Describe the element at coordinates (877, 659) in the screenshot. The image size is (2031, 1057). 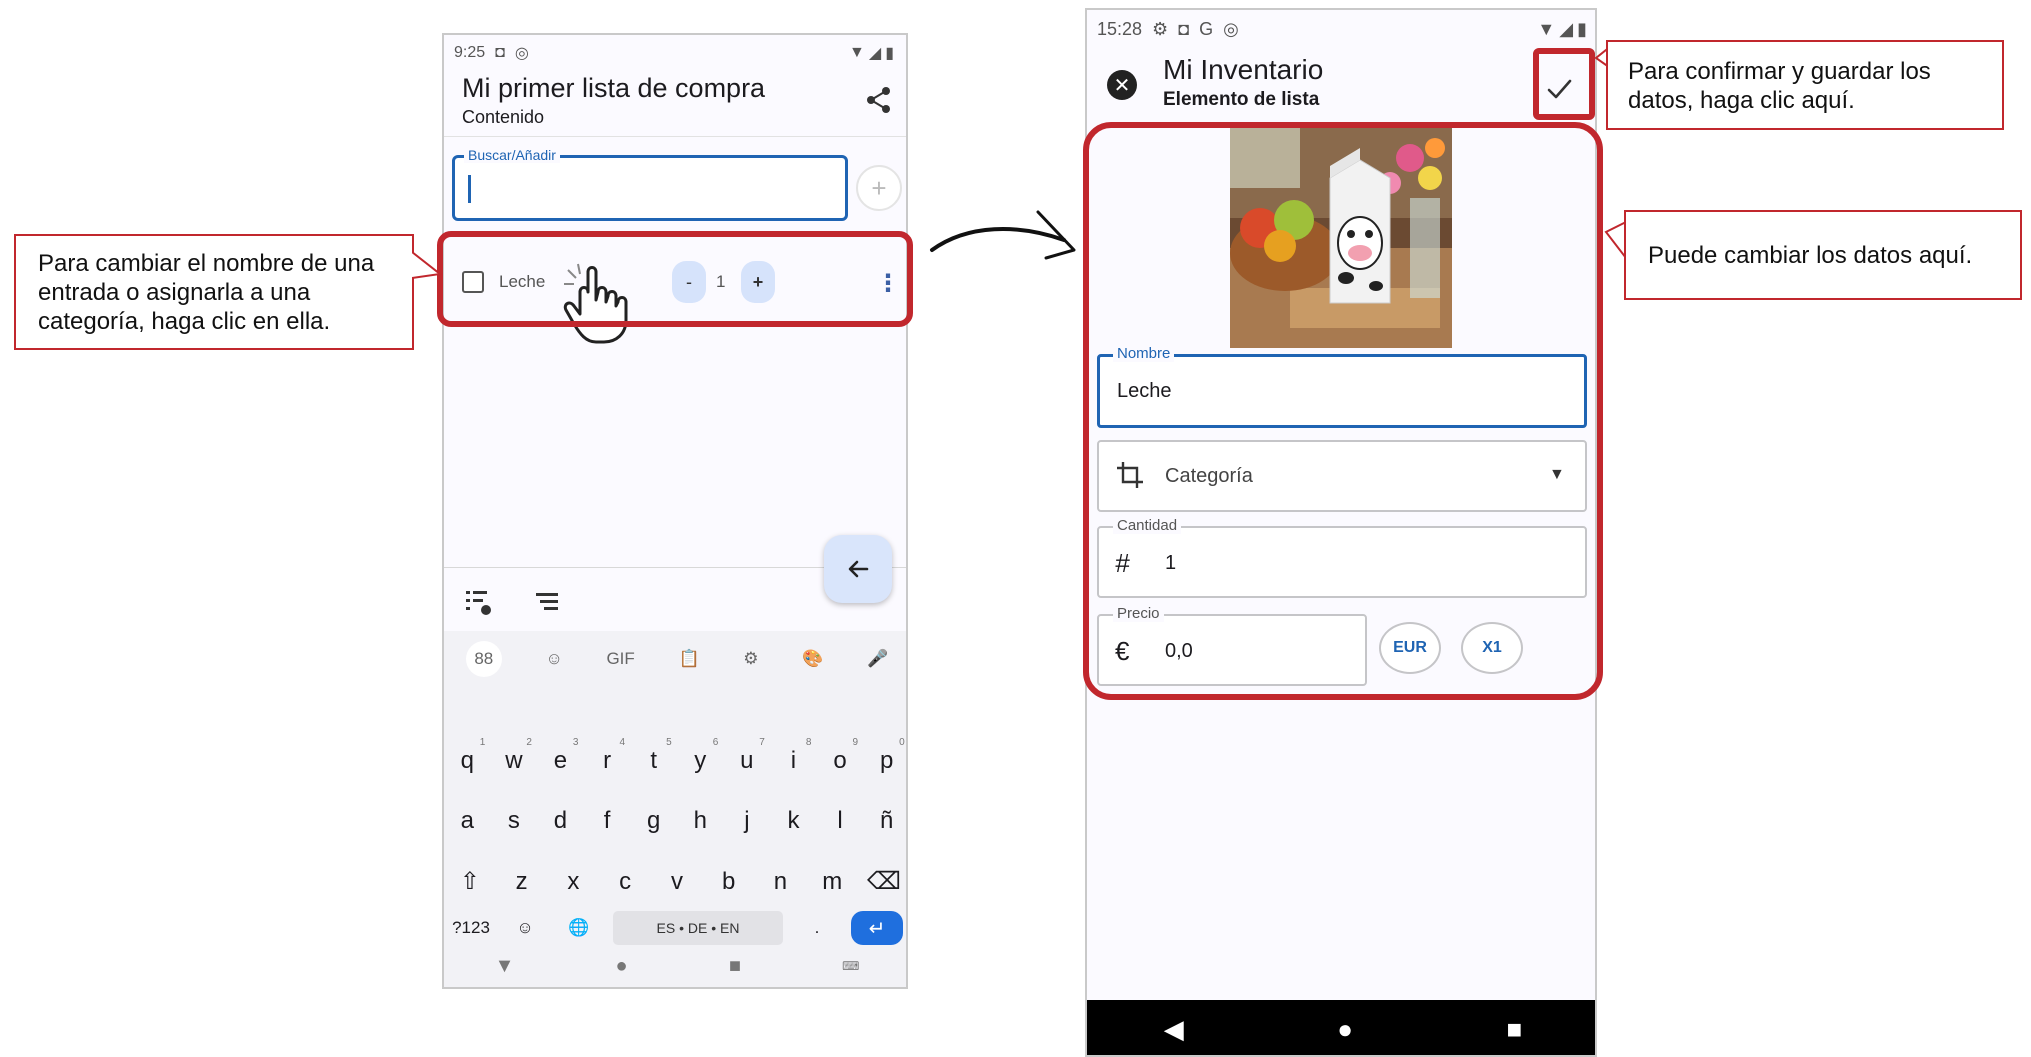
I see `mic-key: 🎤` at that location.